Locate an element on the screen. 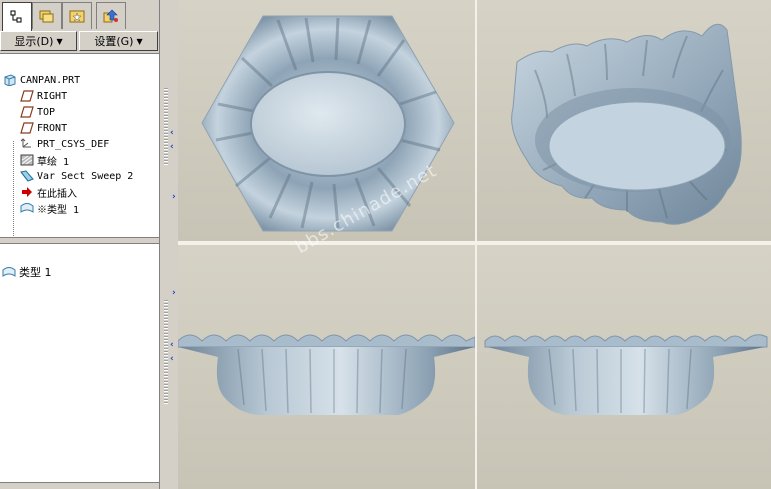 Image resolution: width=771 pixels, height=489 pixels. show-menu-button: 显示(D) ▼ is located at coordinates (38, 41).